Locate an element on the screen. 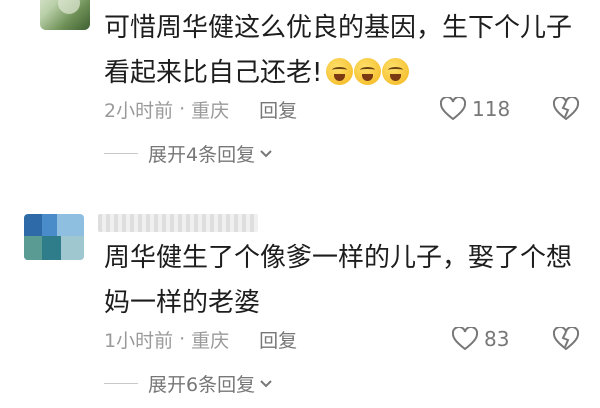  crying-laughing-emoji-icon is located at coordinates (340, 71).